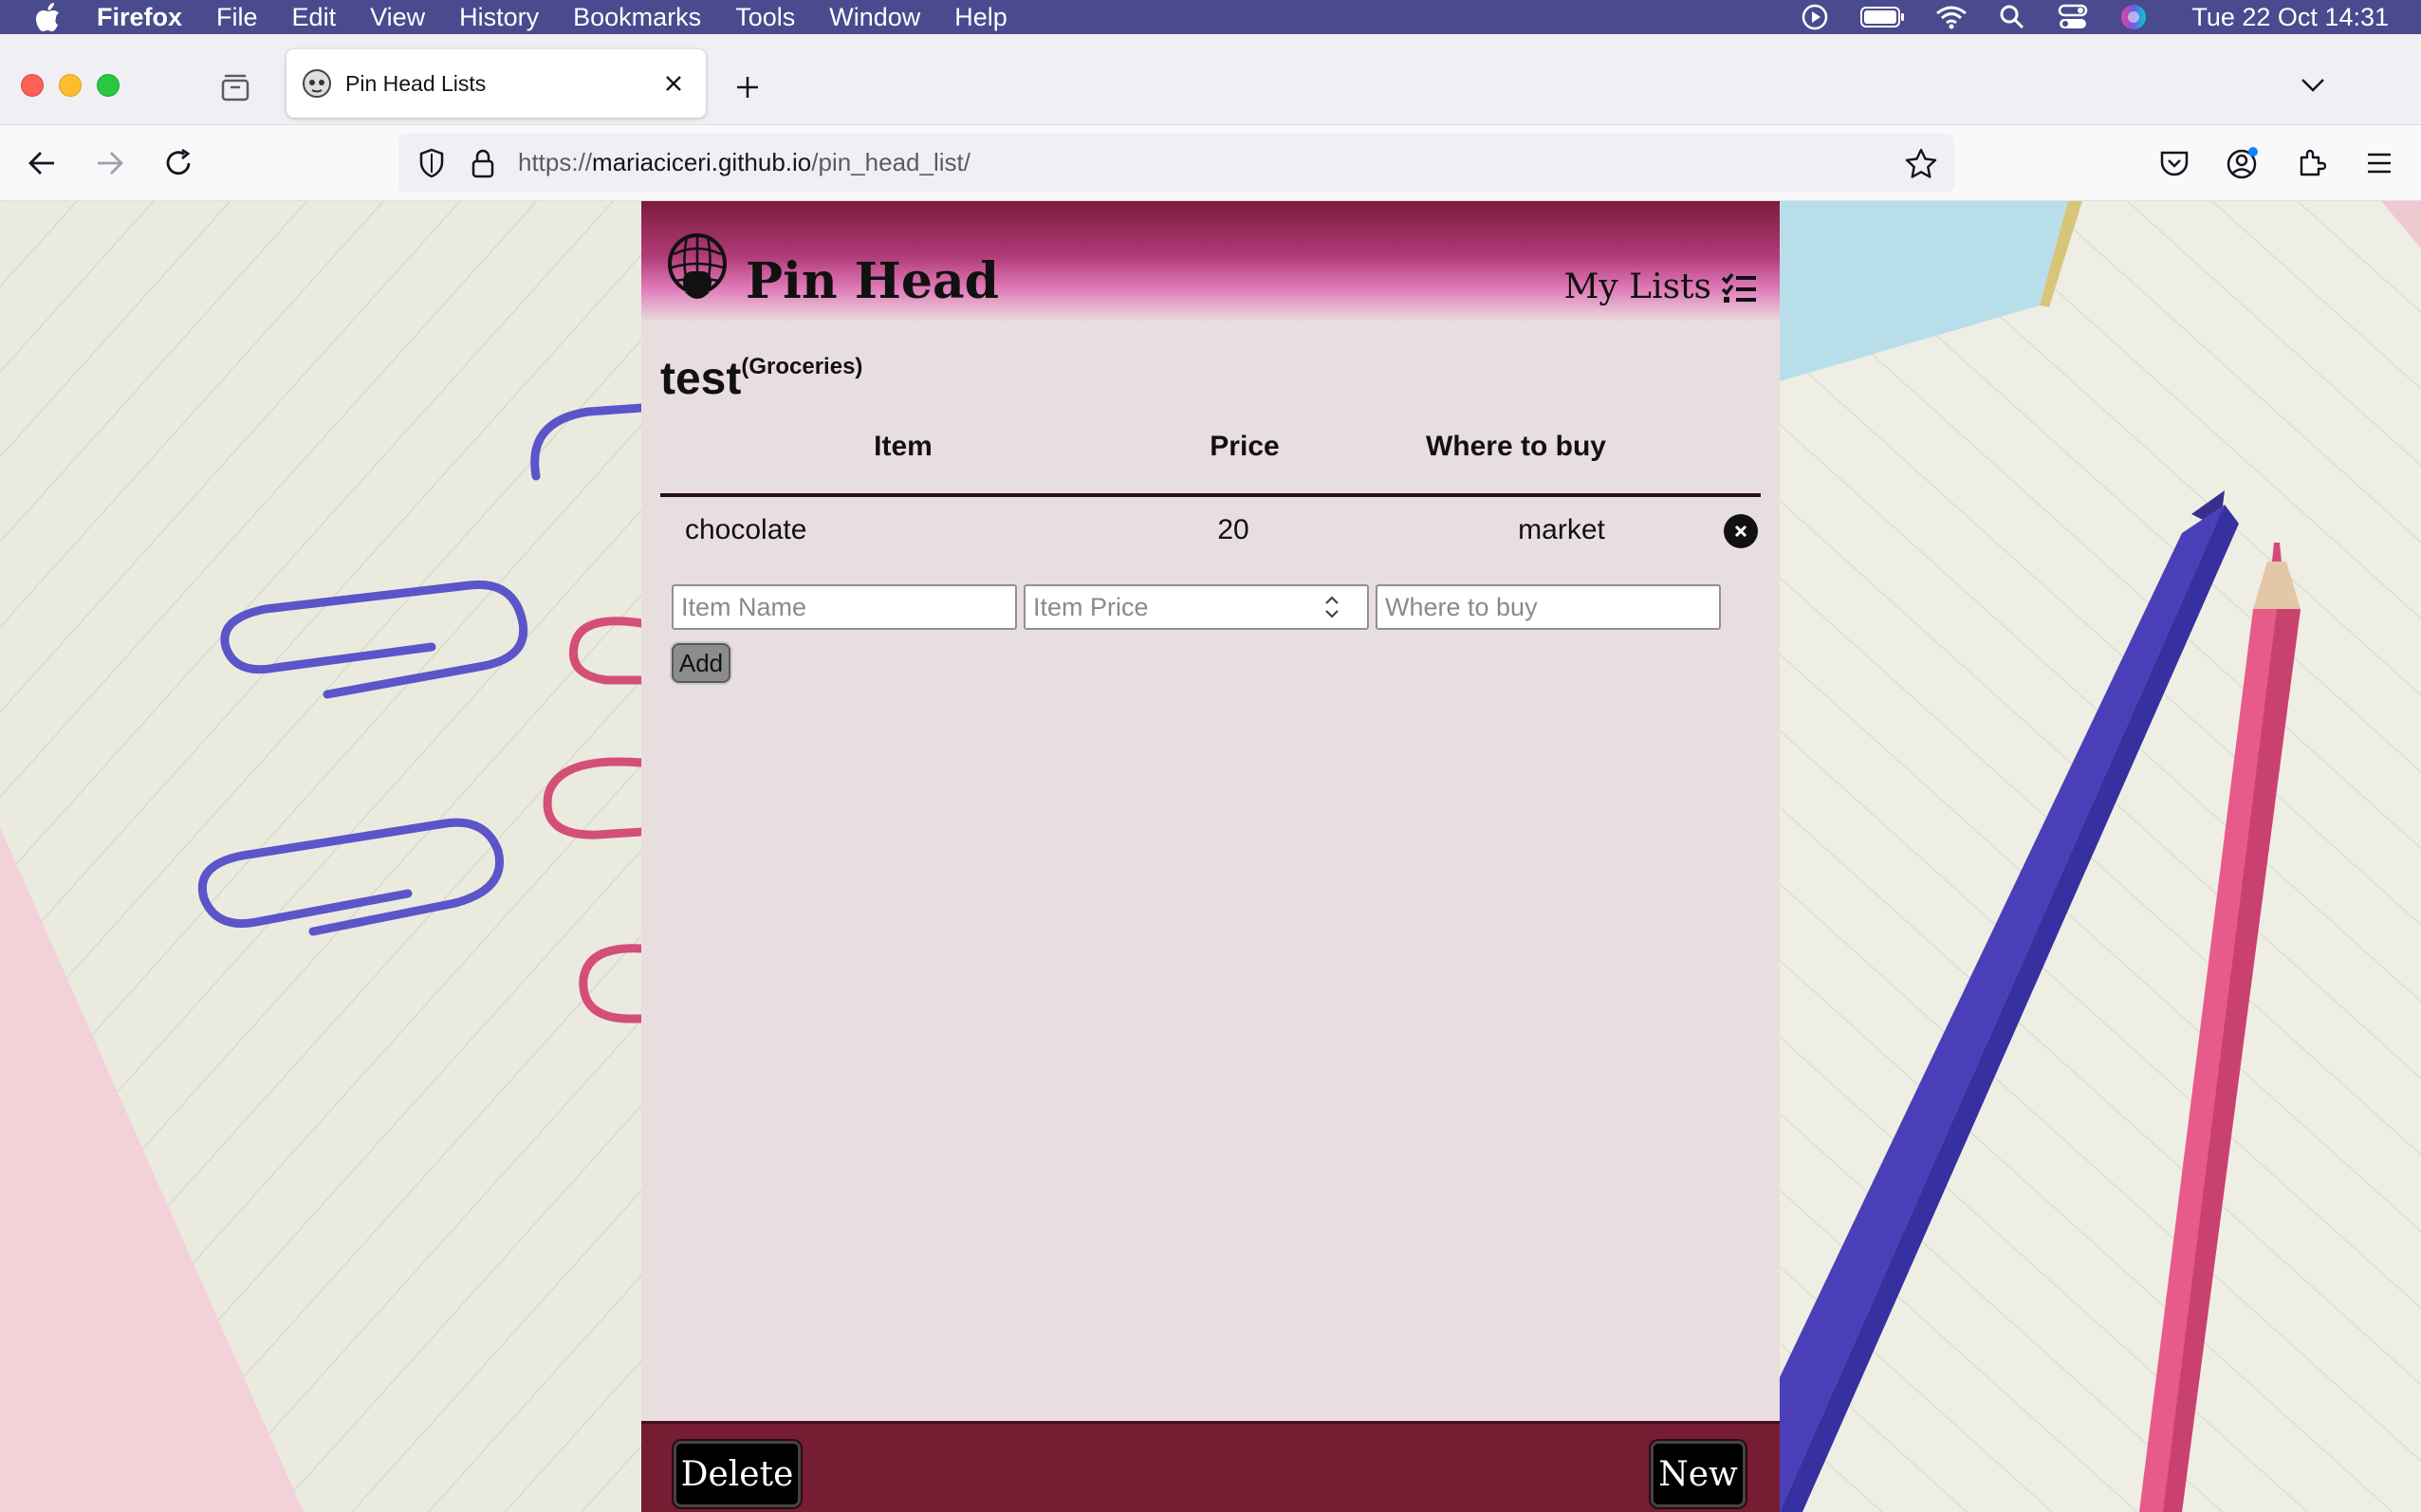  I want to click on remove-item-icon, so click(1741, 531).